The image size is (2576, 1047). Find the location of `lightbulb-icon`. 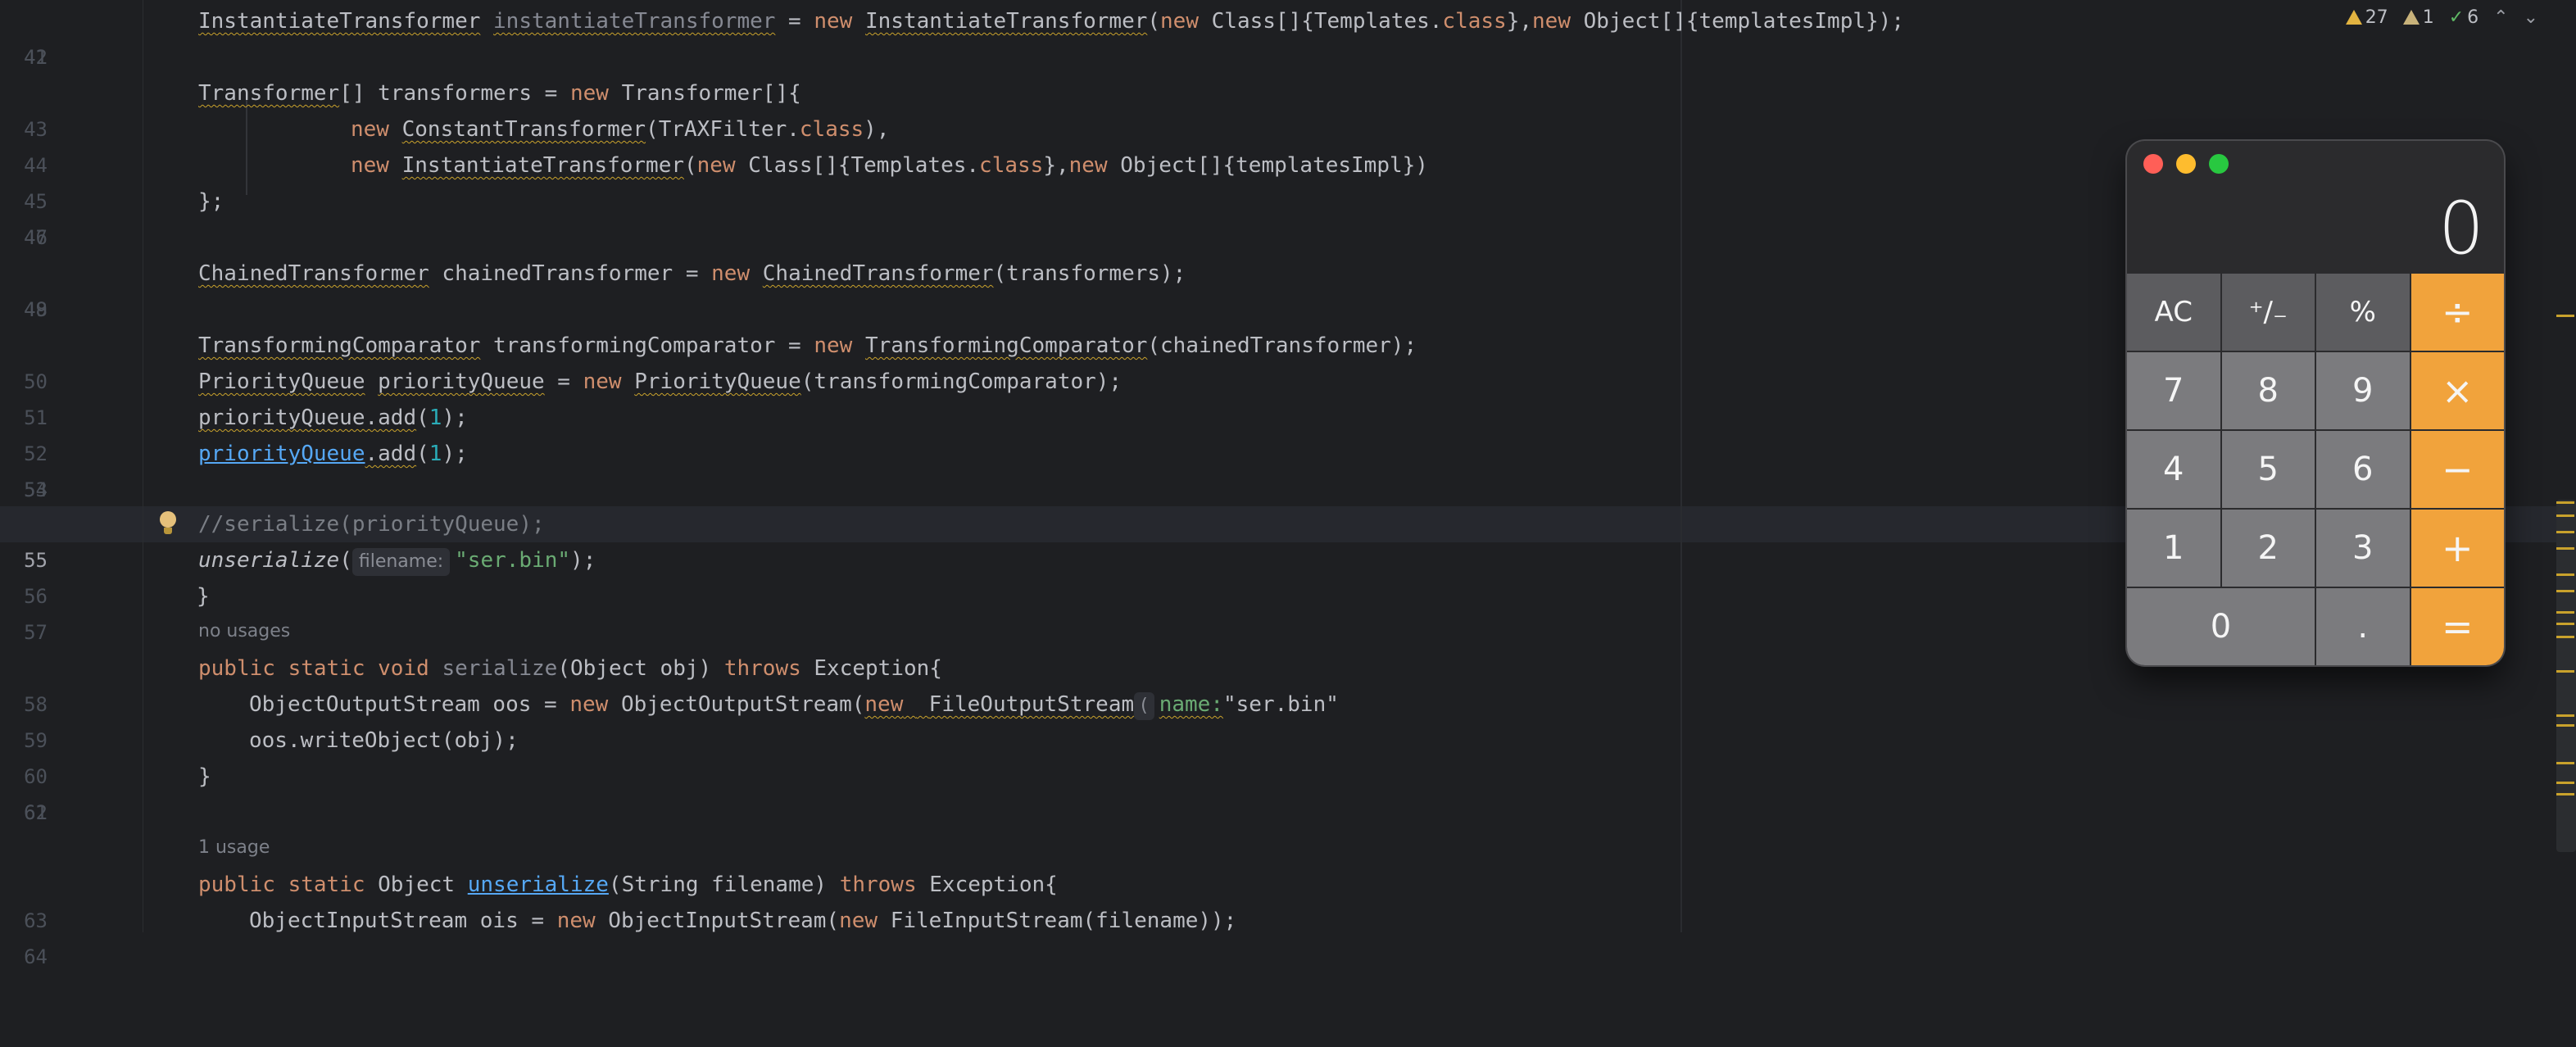

lightbulb-icon is located at coordinates (168, 524).